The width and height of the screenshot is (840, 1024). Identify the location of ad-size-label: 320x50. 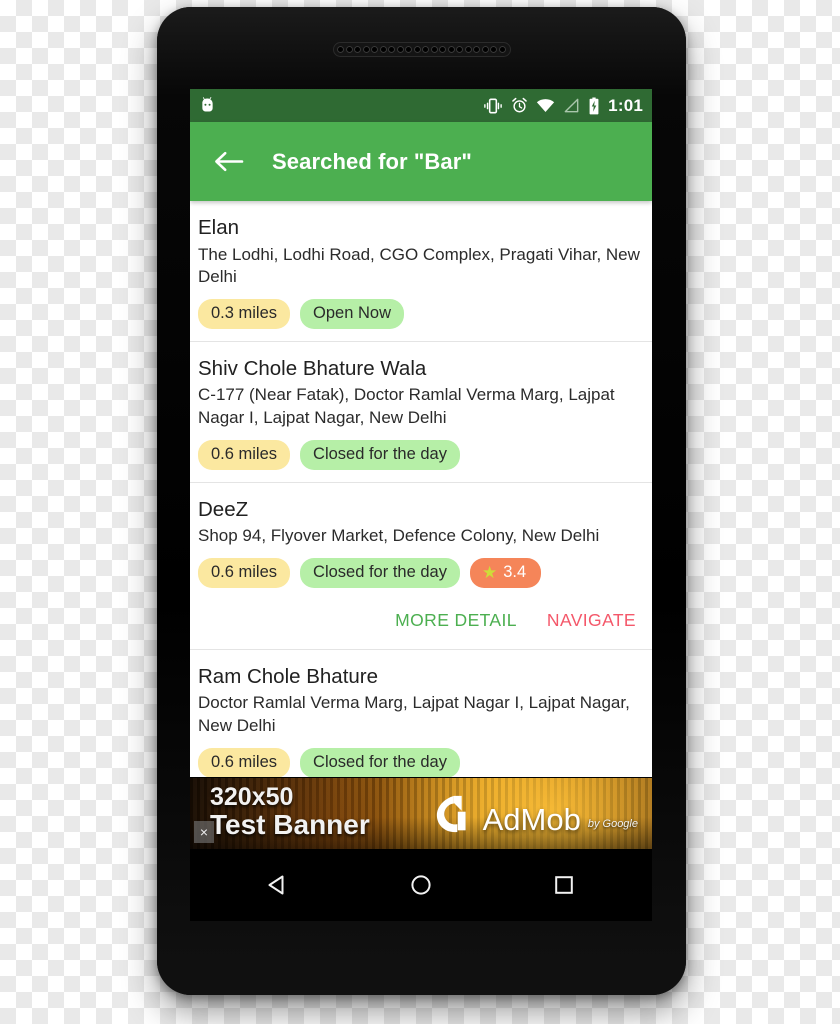
(252, 797).